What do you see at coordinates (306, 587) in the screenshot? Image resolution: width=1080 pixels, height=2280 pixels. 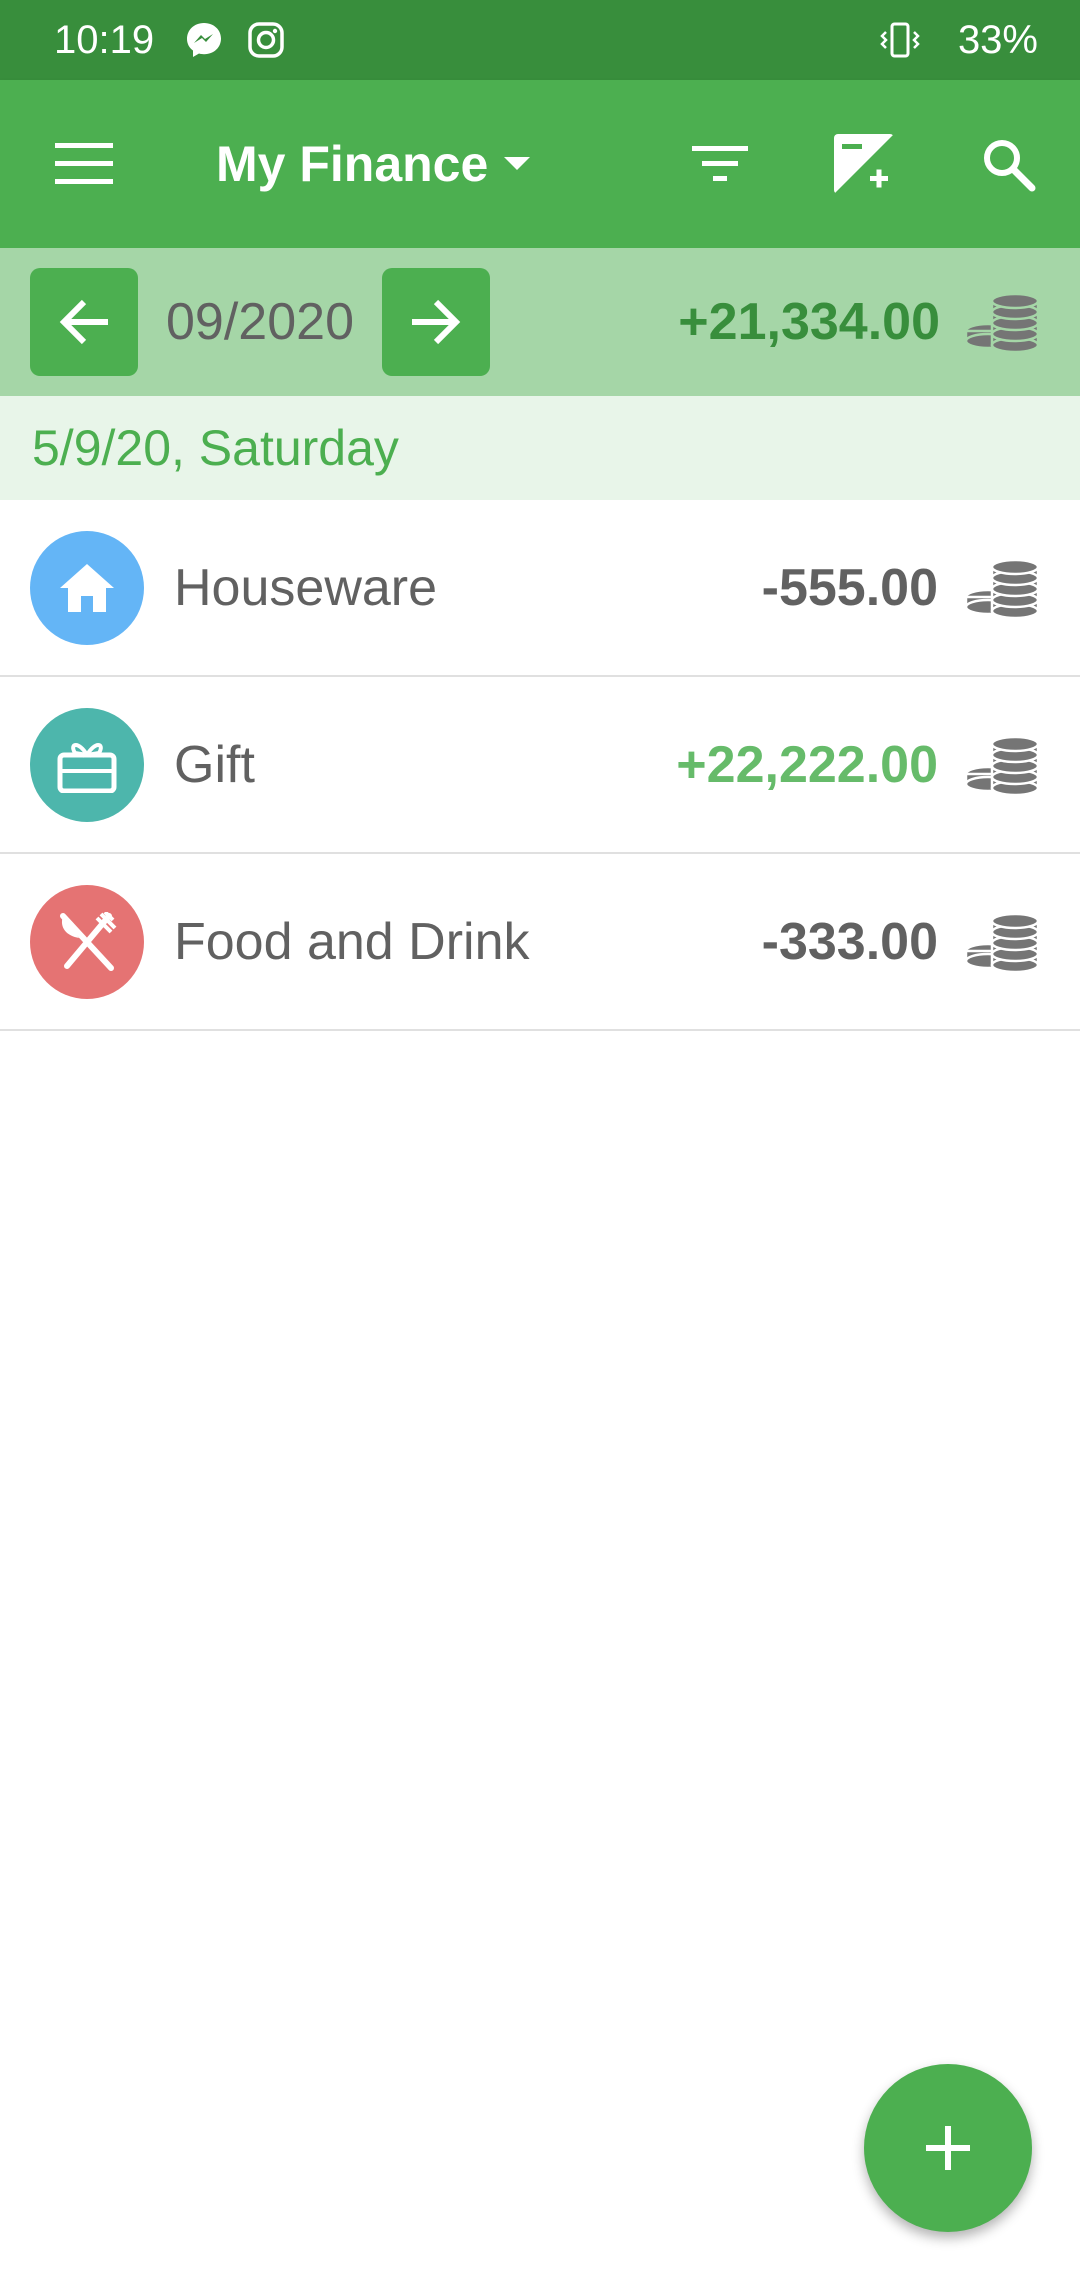 I see `transaction-category: Houseware` at bounding box center [306, 587].